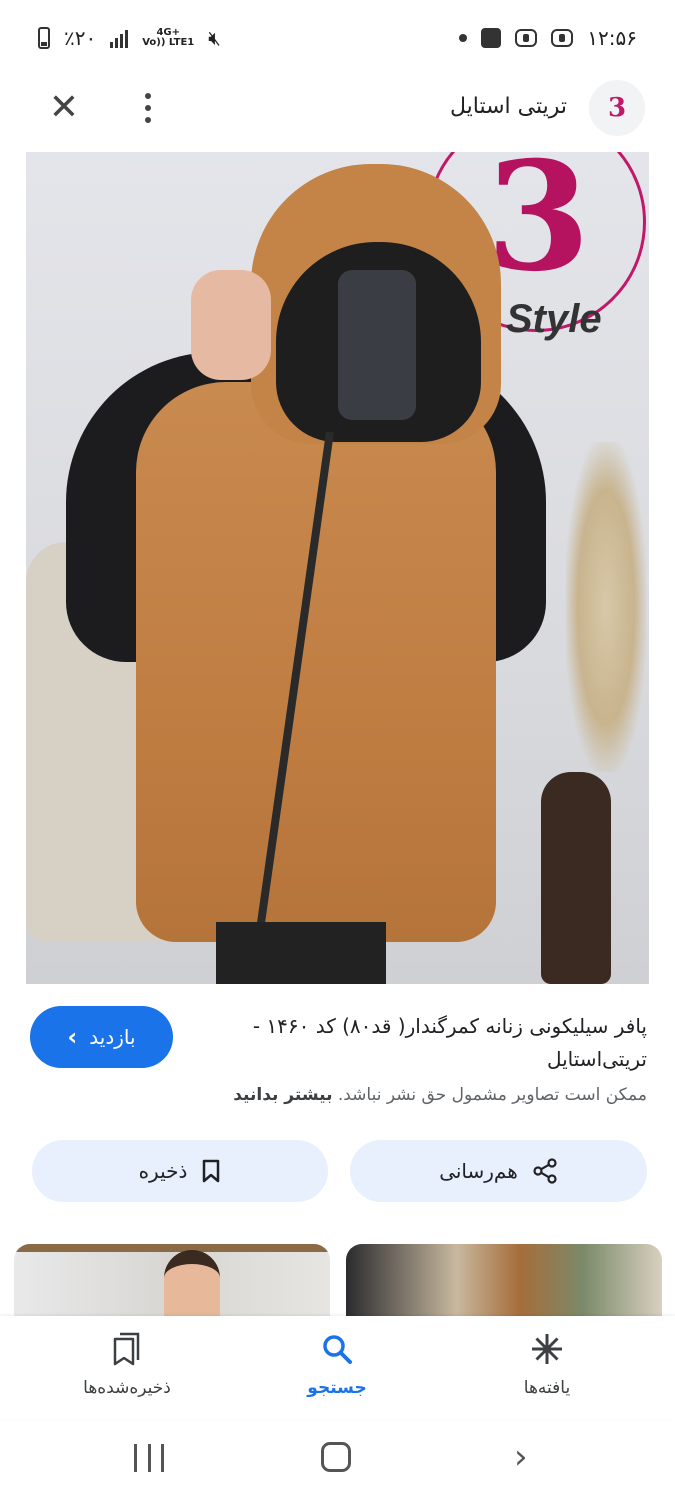 Image resolution: width=675 pixels, height=1500 pixels. Describe the element at coordinates (168, 42) in the screenshot. I see `network-bottom: Vo)) LTE1` at that location.